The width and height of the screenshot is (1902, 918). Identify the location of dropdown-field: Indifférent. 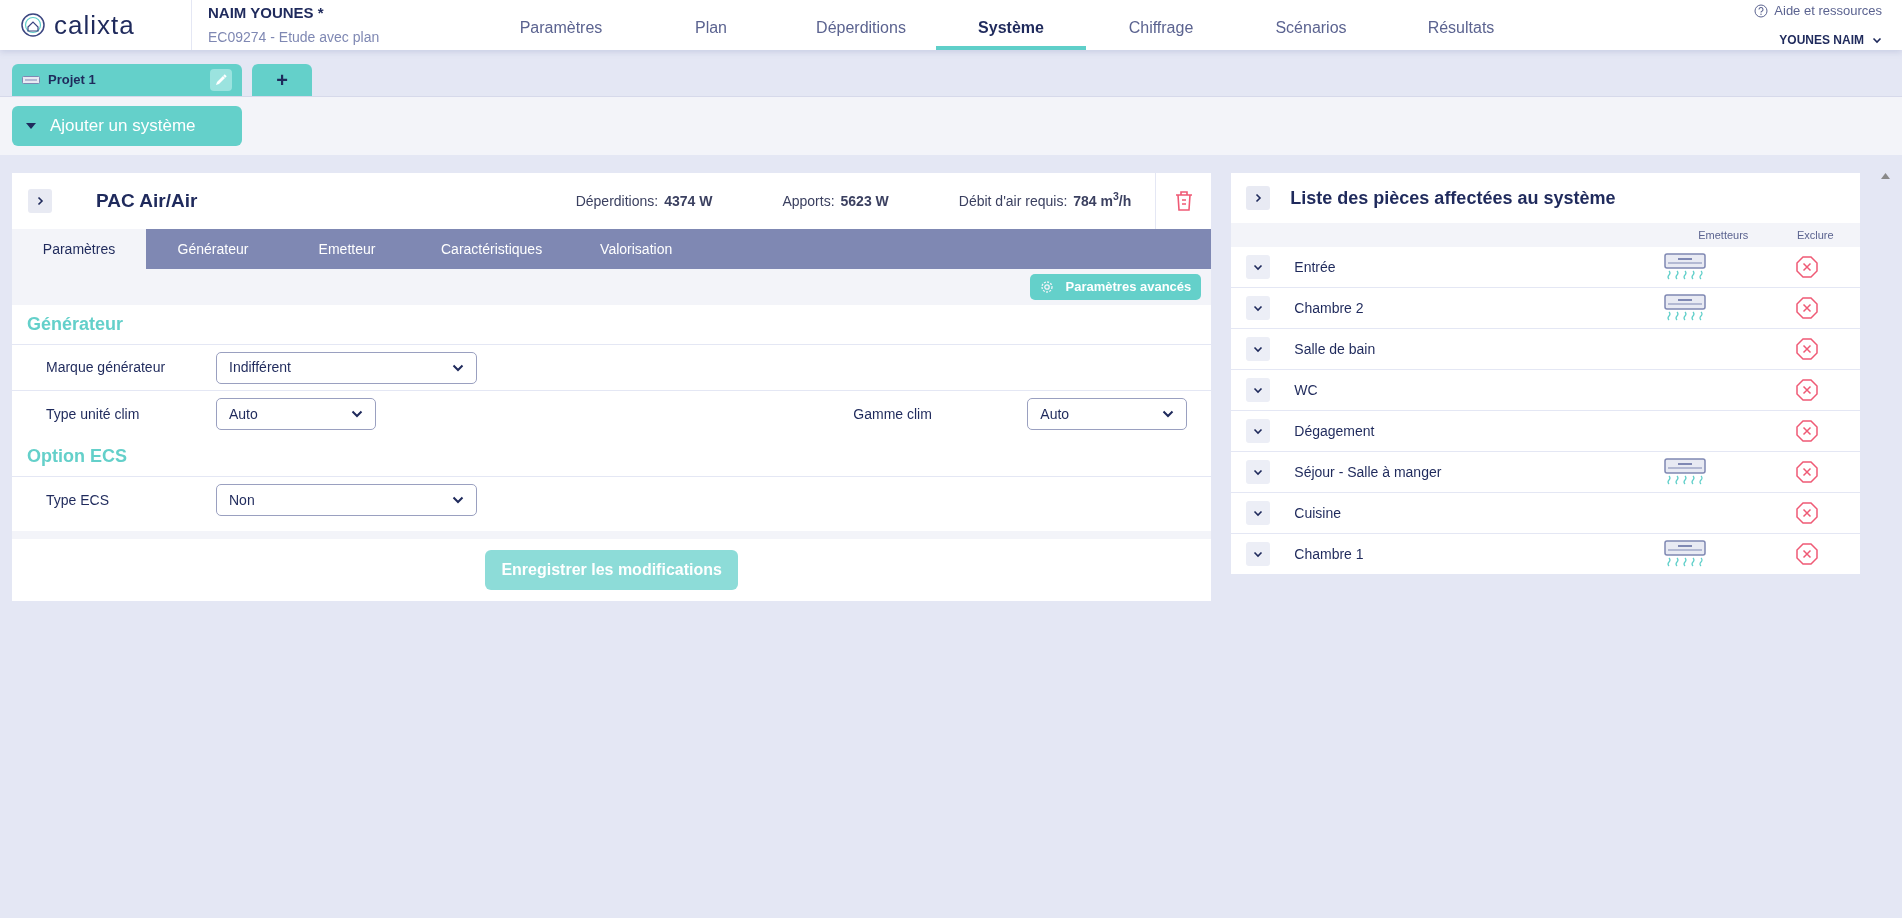
(346, 367).